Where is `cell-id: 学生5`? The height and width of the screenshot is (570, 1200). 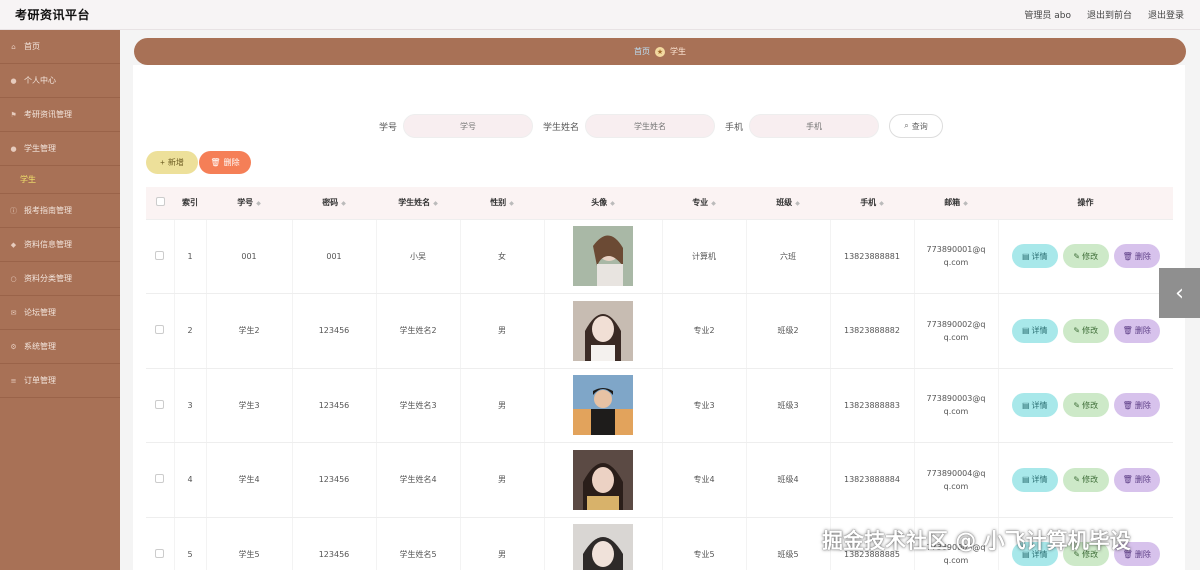
cell-id: 学生5 is located at coordinates (249, 543).